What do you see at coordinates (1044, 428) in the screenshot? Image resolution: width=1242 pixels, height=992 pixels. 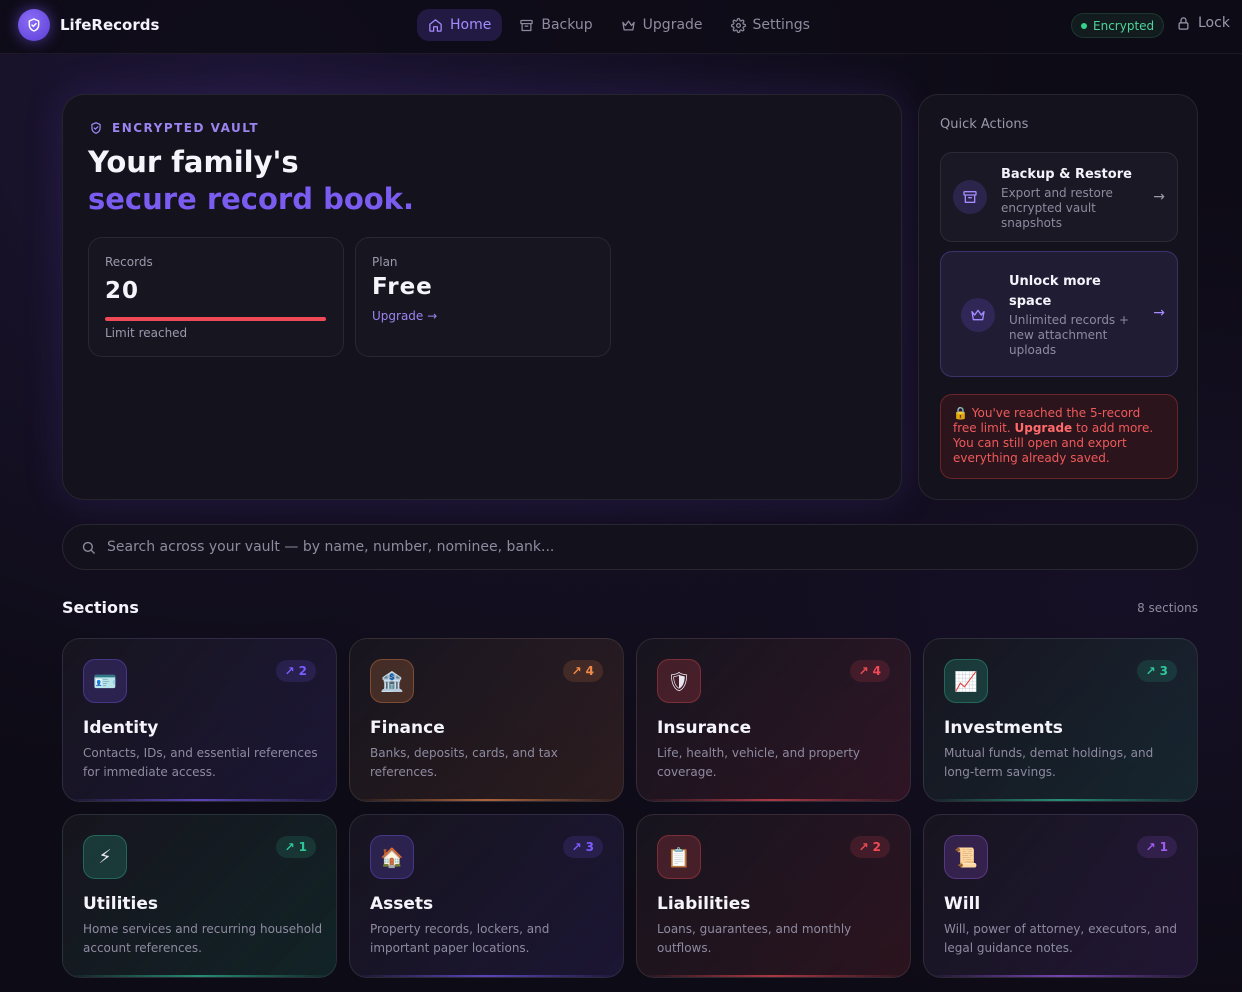 I see `warning-upgrade-link: Upgrade` at bounding box center [1044, 428].